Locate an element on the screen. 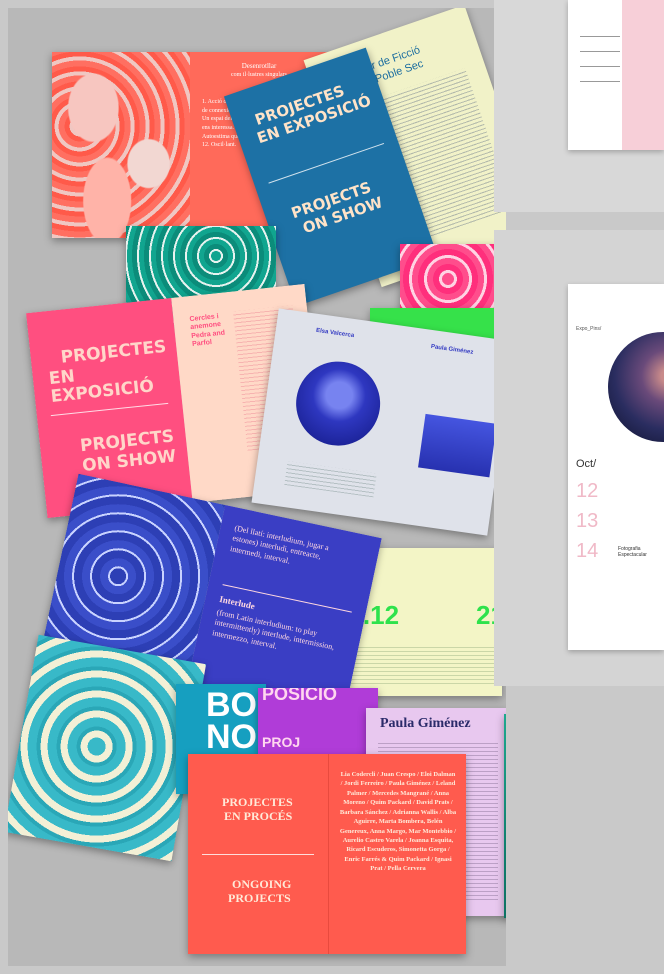 The height and width of the screenshot is (974, 664). galaxy-circle is located at coordinates (636, 387).